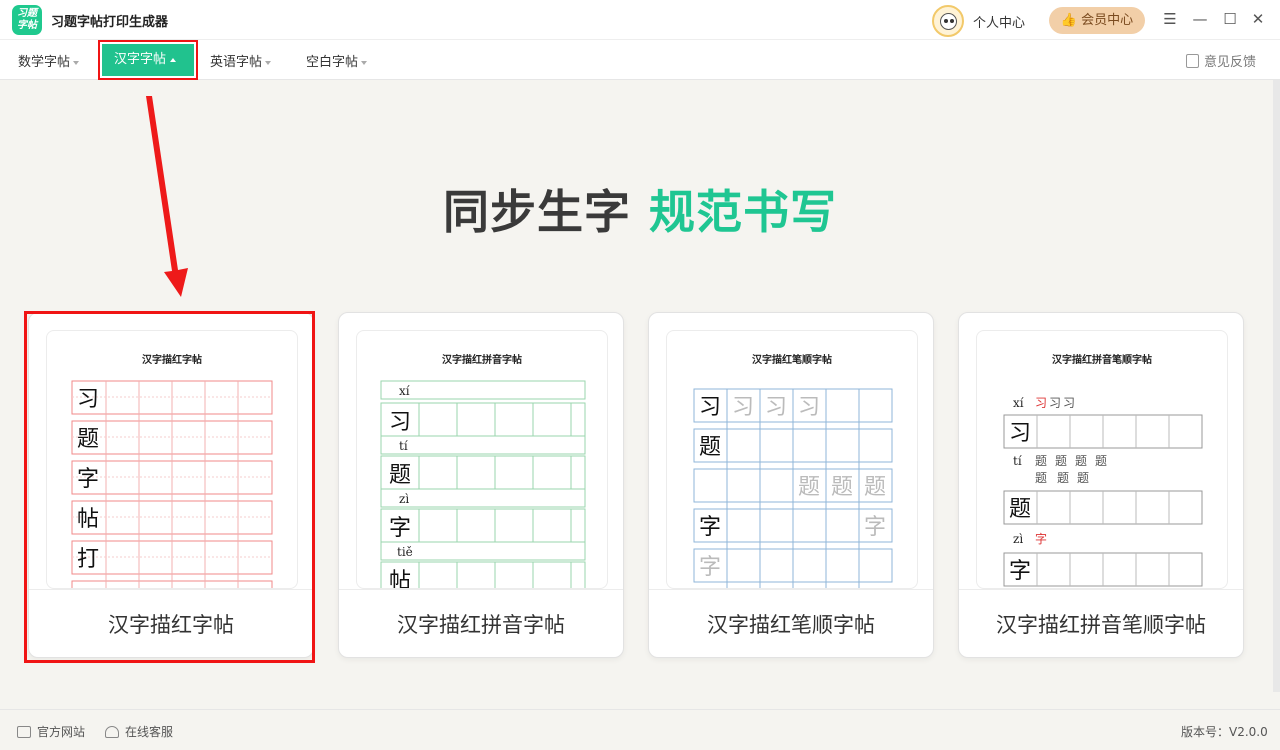 This screenshot has width=1280, height=750. I want to click on official-site-link: 官方网站, so click(51, 731).